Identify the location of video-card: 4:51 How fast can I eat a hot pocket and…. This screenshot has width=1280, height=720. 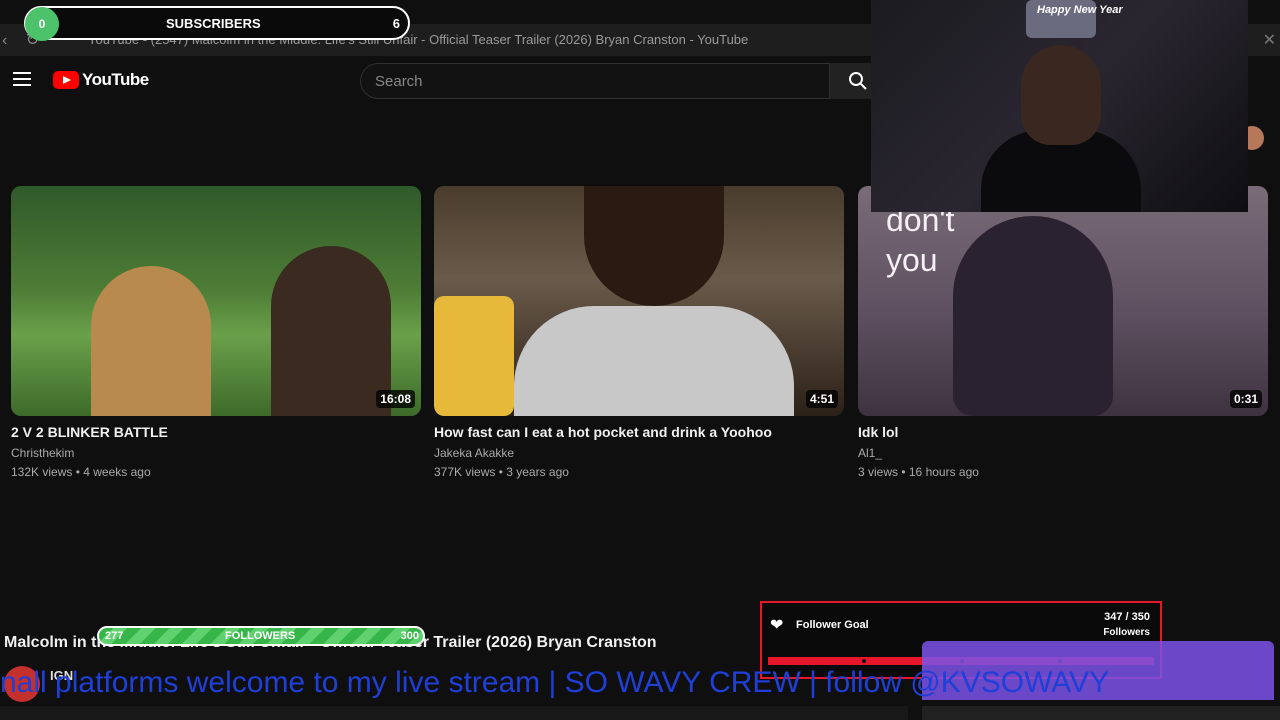
(639, 332).